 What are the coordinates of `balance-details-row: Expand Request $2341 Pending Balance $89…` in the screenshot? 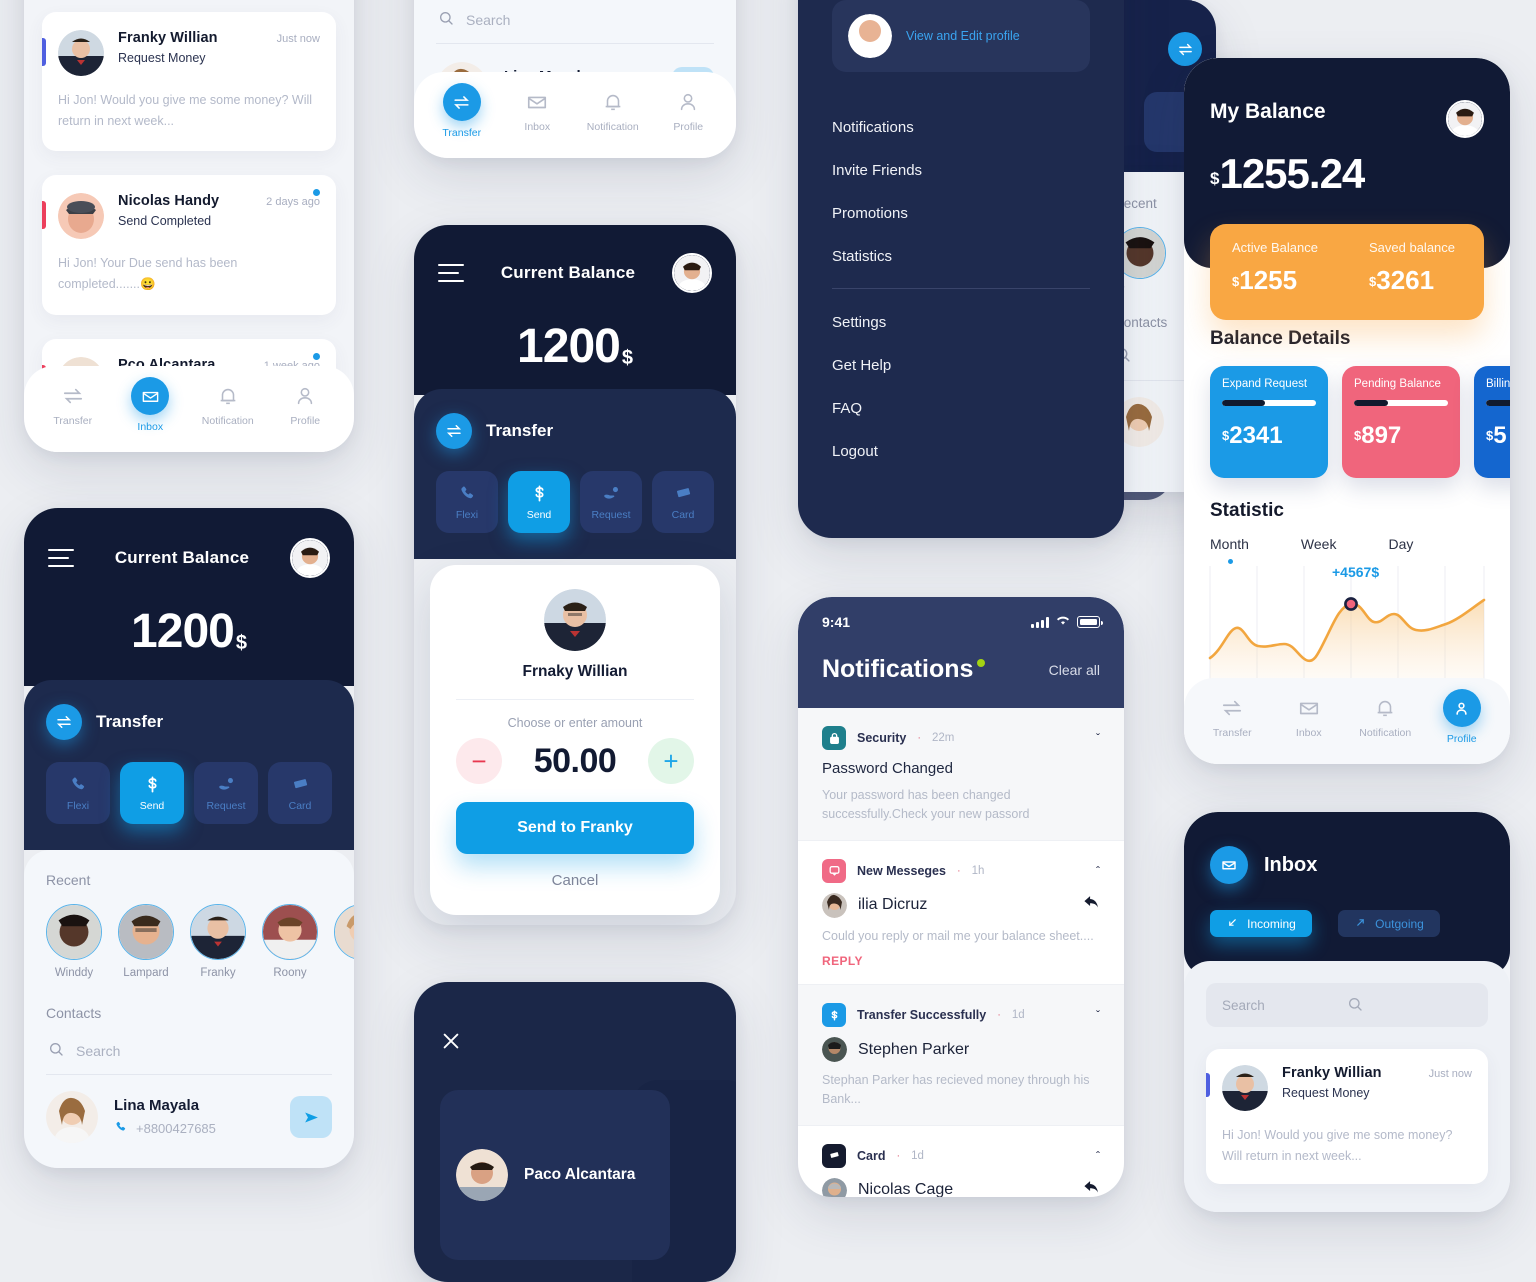 It's located at (1360, 422).